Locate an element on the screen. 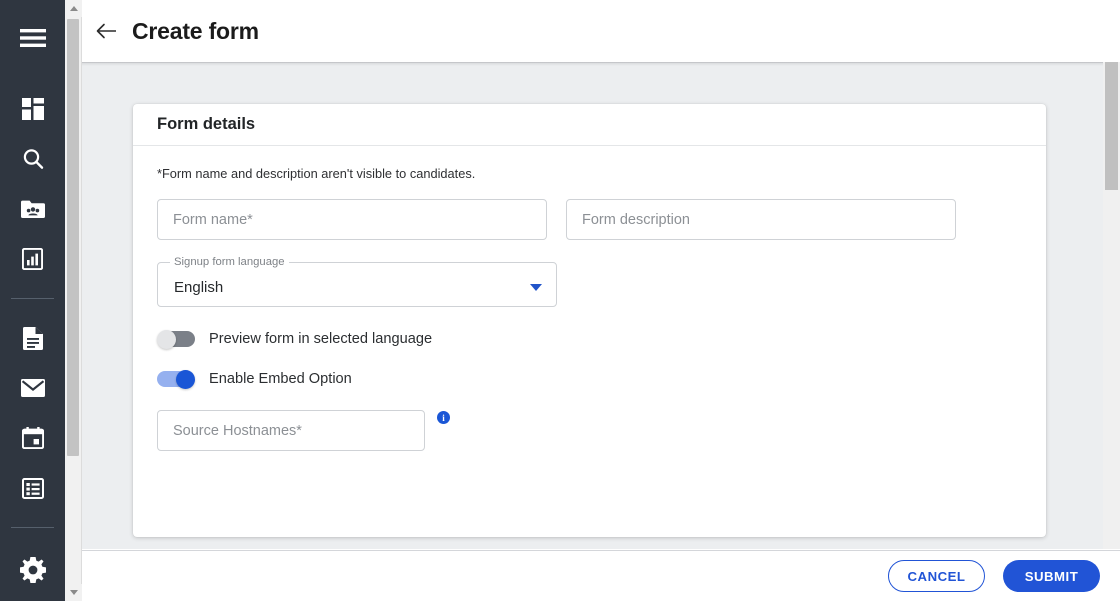  enable-embed-toggle-row: Enable Embed Option is located at coordinates (589, 379).